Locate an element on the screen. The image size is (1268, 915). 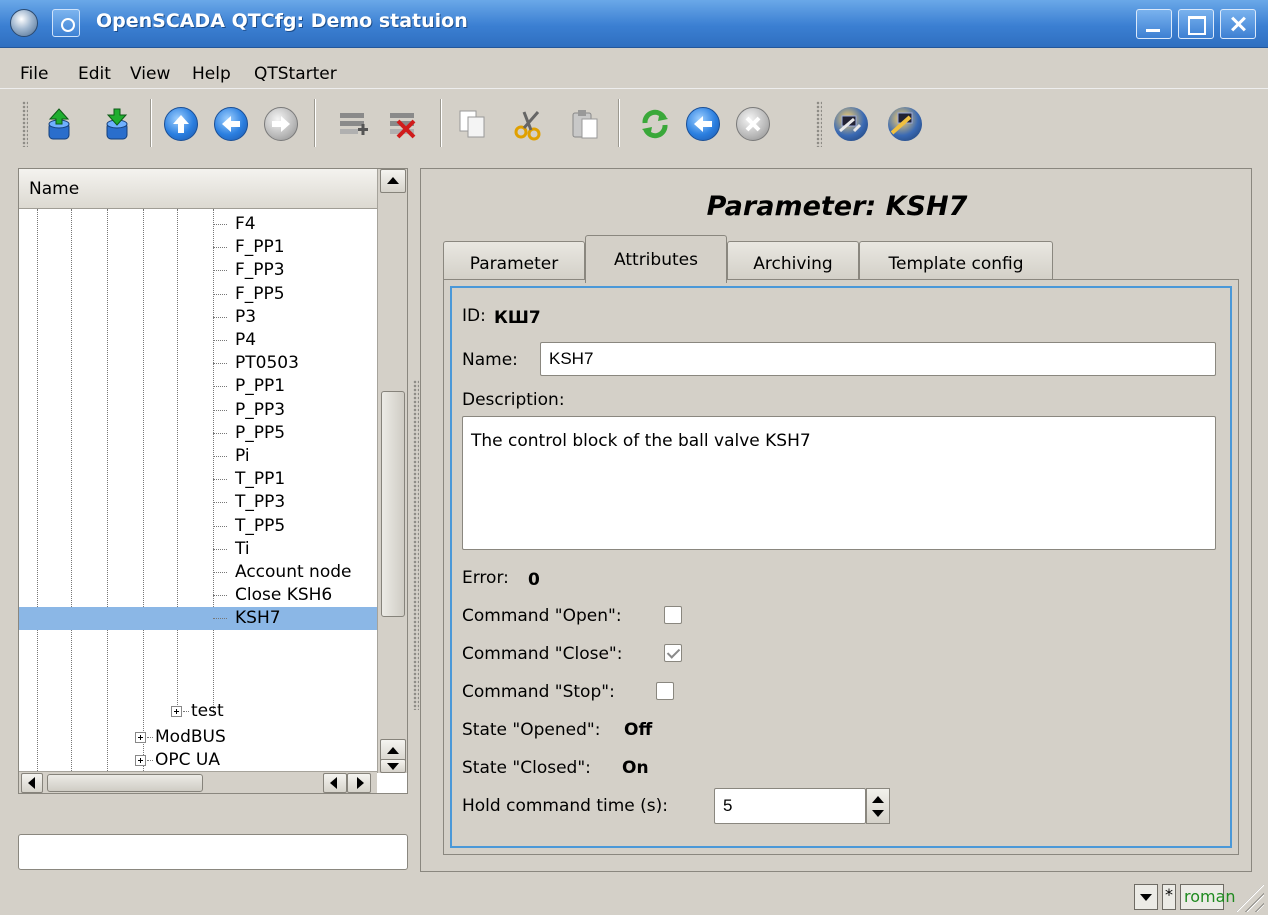
tree-item: Close KSH6 is located at coordinates (198, 595).